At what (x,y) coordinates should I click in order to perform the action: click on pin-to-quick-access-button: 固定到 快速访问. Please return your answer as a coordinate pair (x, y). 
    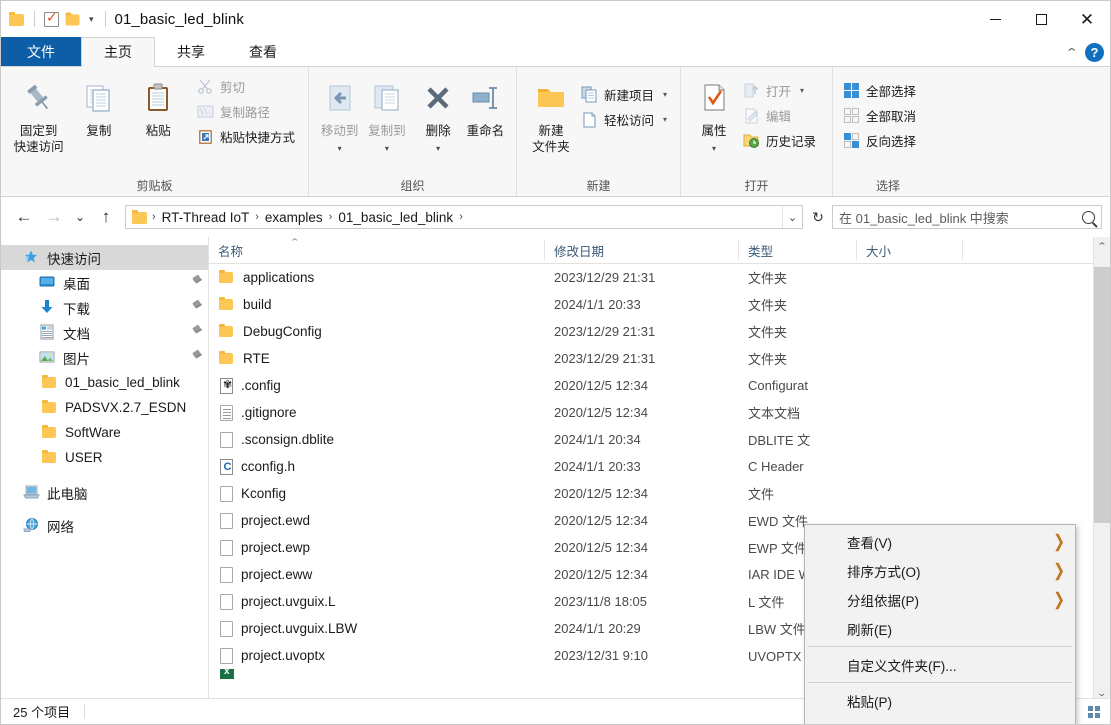
    Looking at the image, I should click on (38, 113).